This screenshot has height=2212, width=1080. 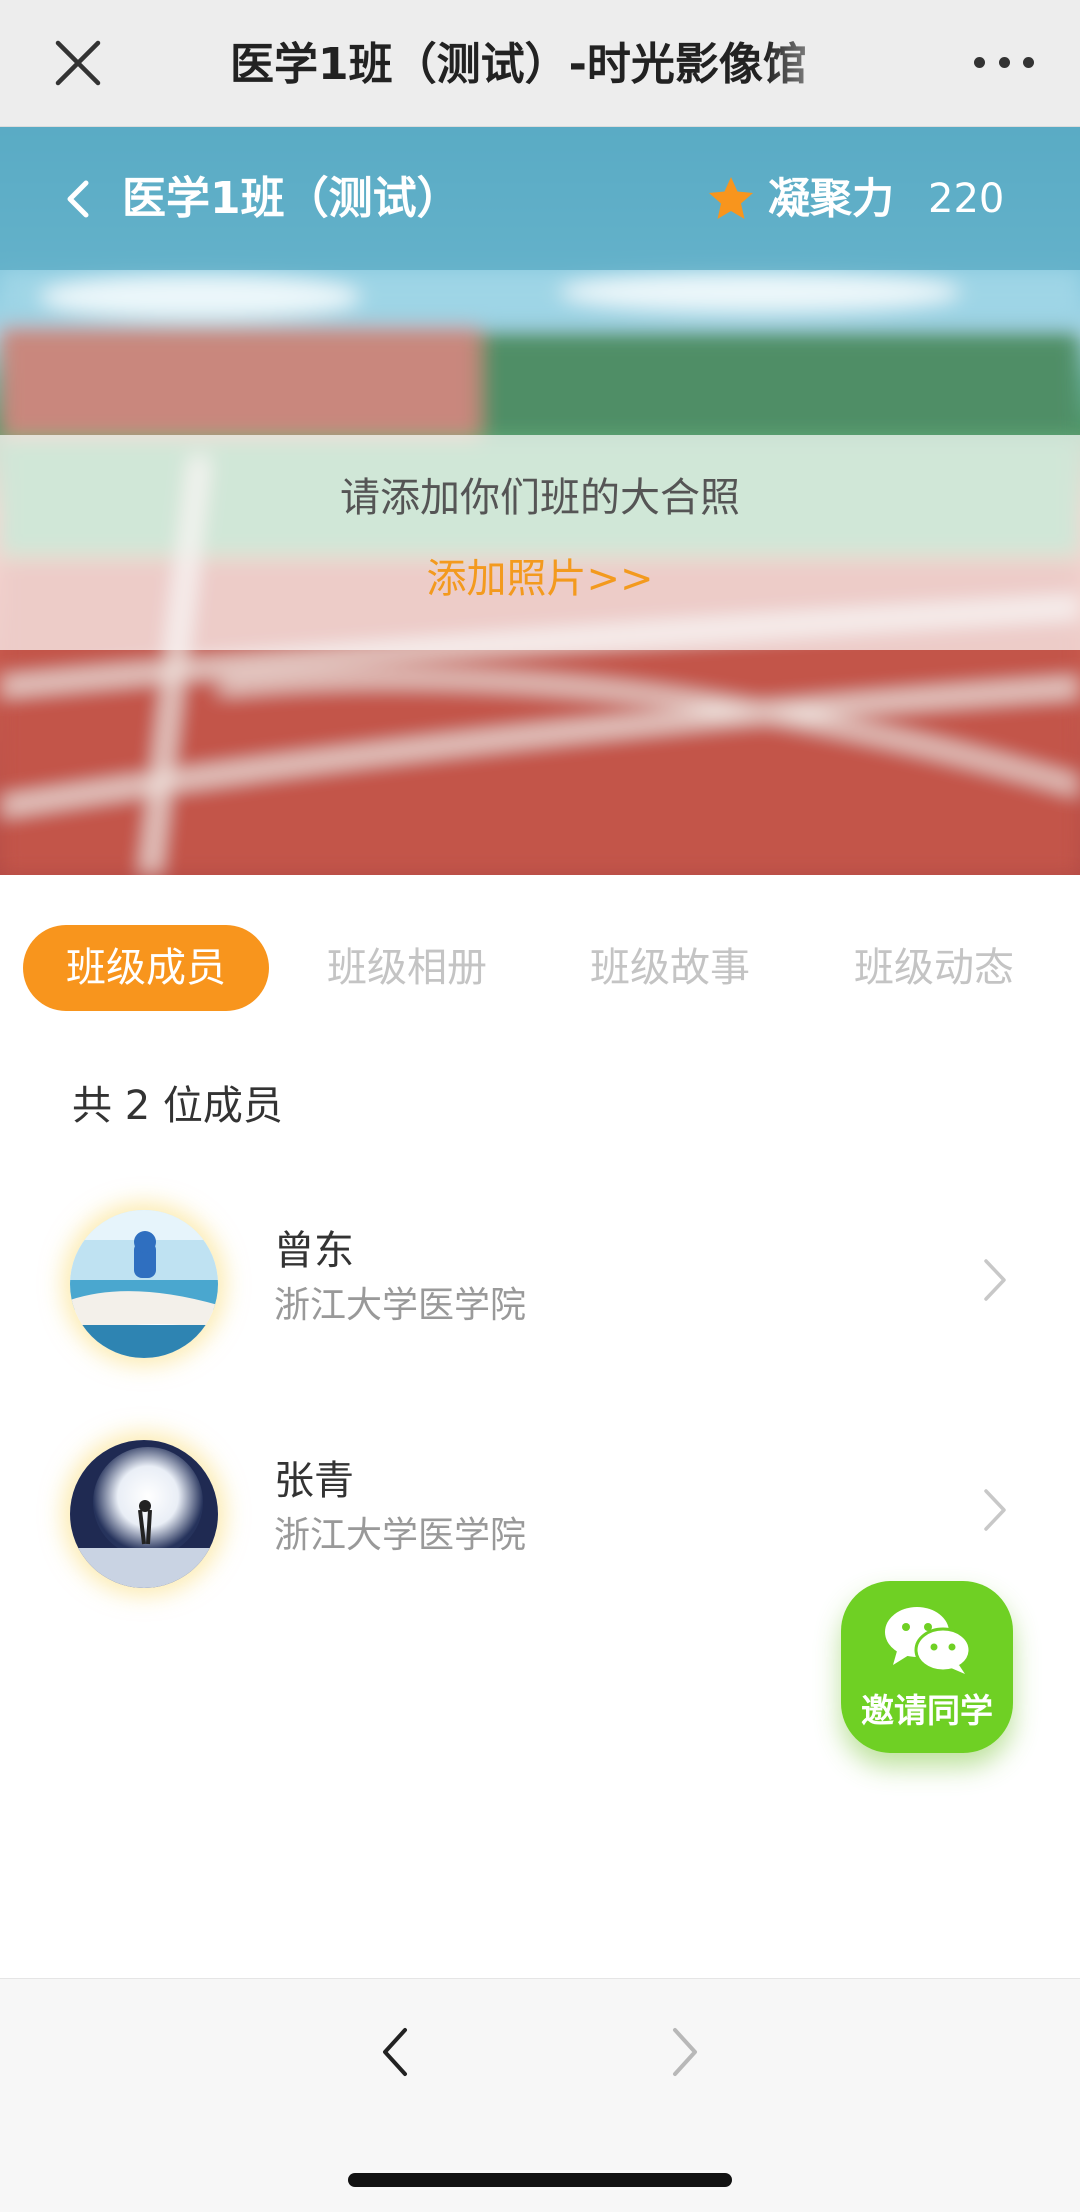 I want to click on add-photo-link: 添加照片>>, so click(x=540, y=579).